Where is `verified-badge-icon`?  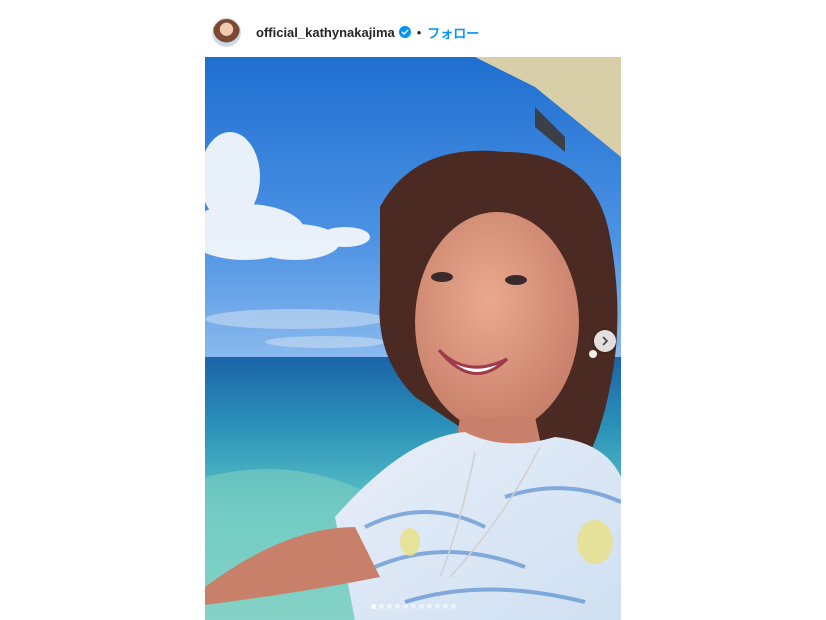
verified-badge-icon is located at coordinates (404, 32).